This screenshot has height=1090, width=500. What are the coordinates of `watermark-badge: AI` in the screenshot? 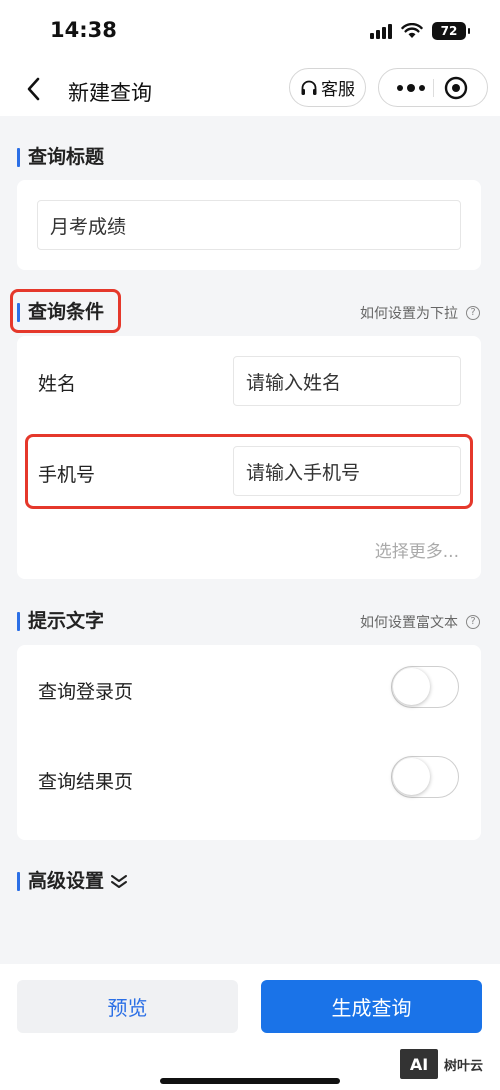 It's located at (419, 1064).